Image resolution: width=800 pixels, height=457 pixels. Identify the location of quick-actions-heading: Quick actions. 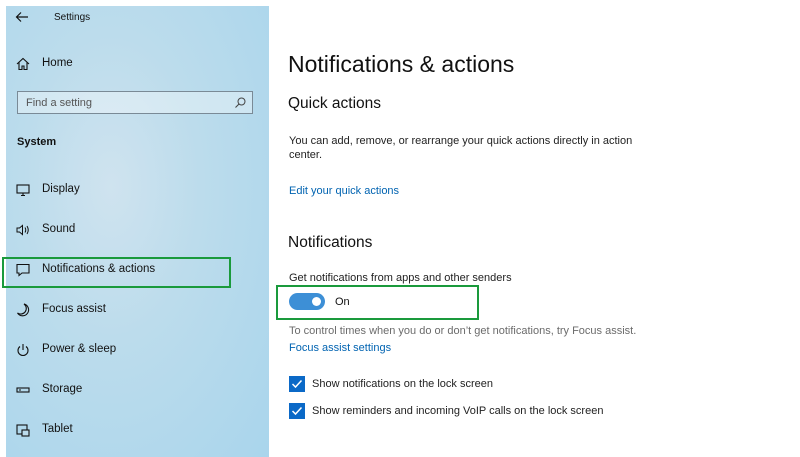
(335, 103).